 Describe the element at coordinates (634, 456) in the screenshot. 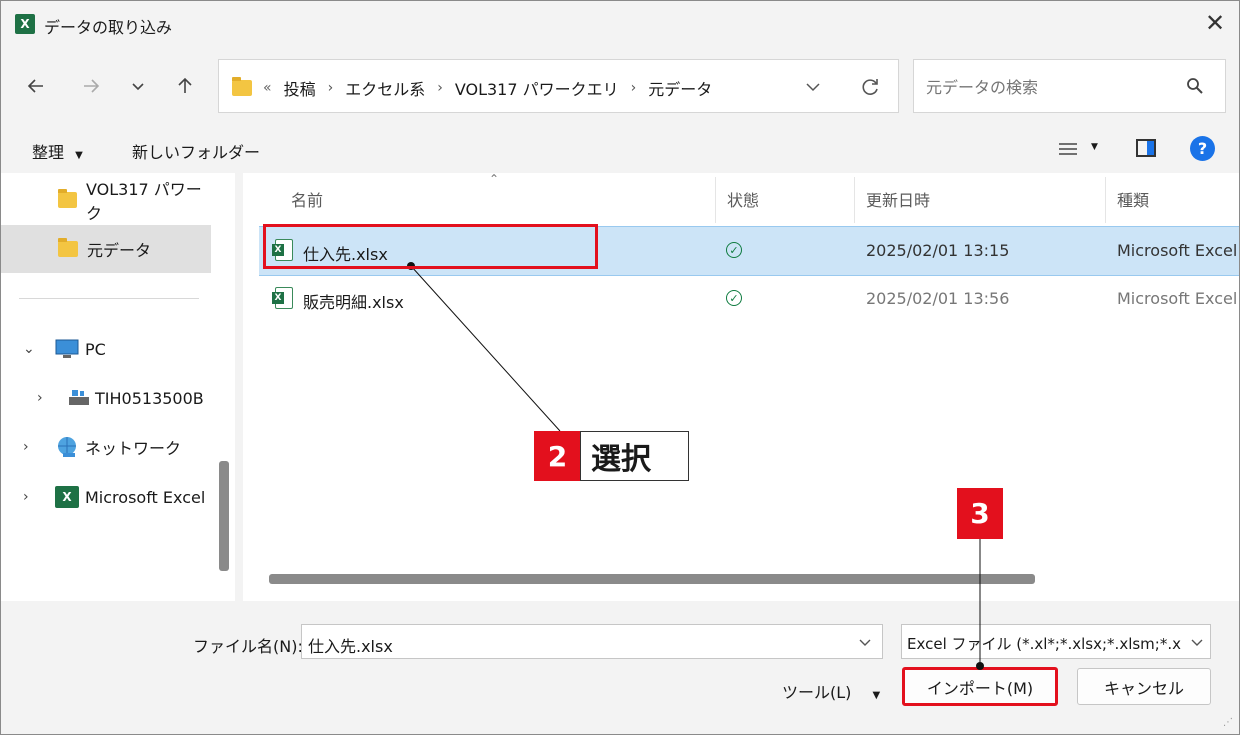

I see `callout-2-label: 選択` at that location.